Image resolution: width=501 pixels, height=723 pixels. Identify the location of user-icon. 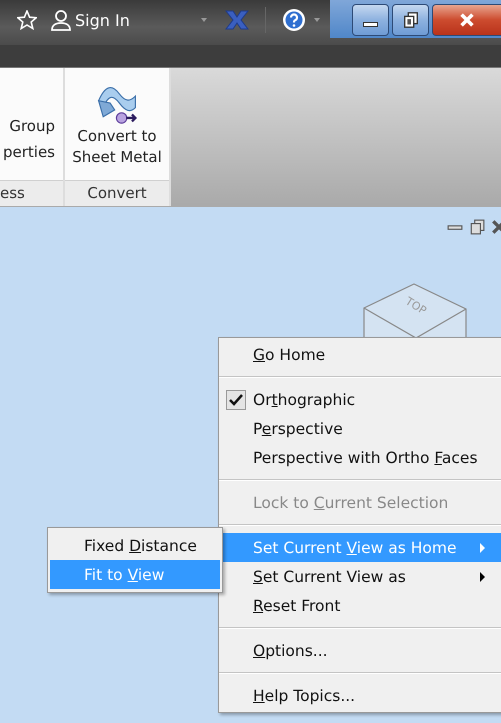
(61, 20).